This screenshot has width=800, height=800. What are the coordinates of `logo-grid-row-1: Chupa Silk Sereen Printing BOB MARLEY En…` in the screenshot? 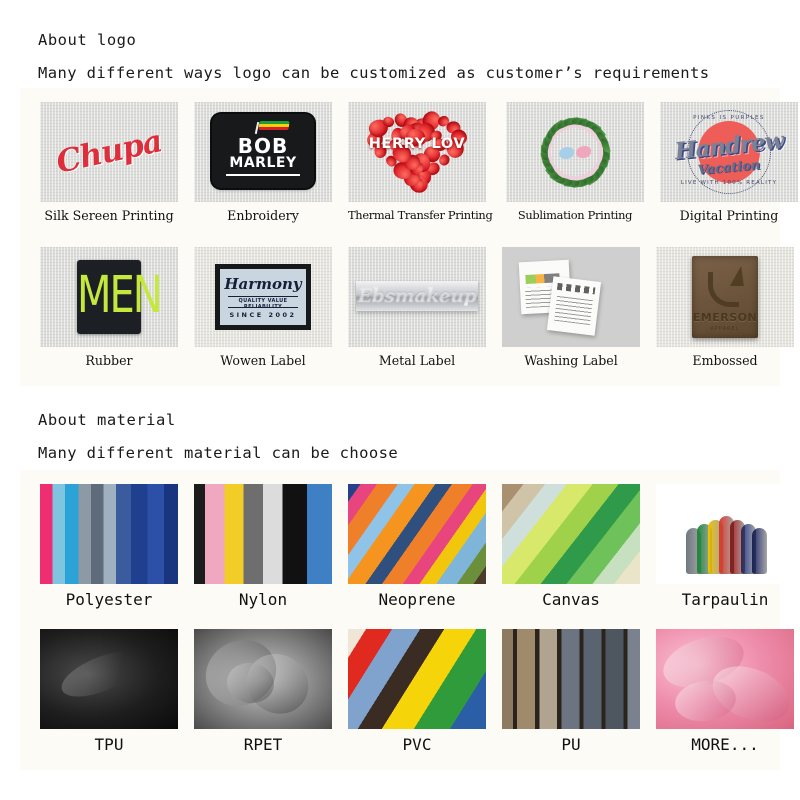 It's located at (409, 162).